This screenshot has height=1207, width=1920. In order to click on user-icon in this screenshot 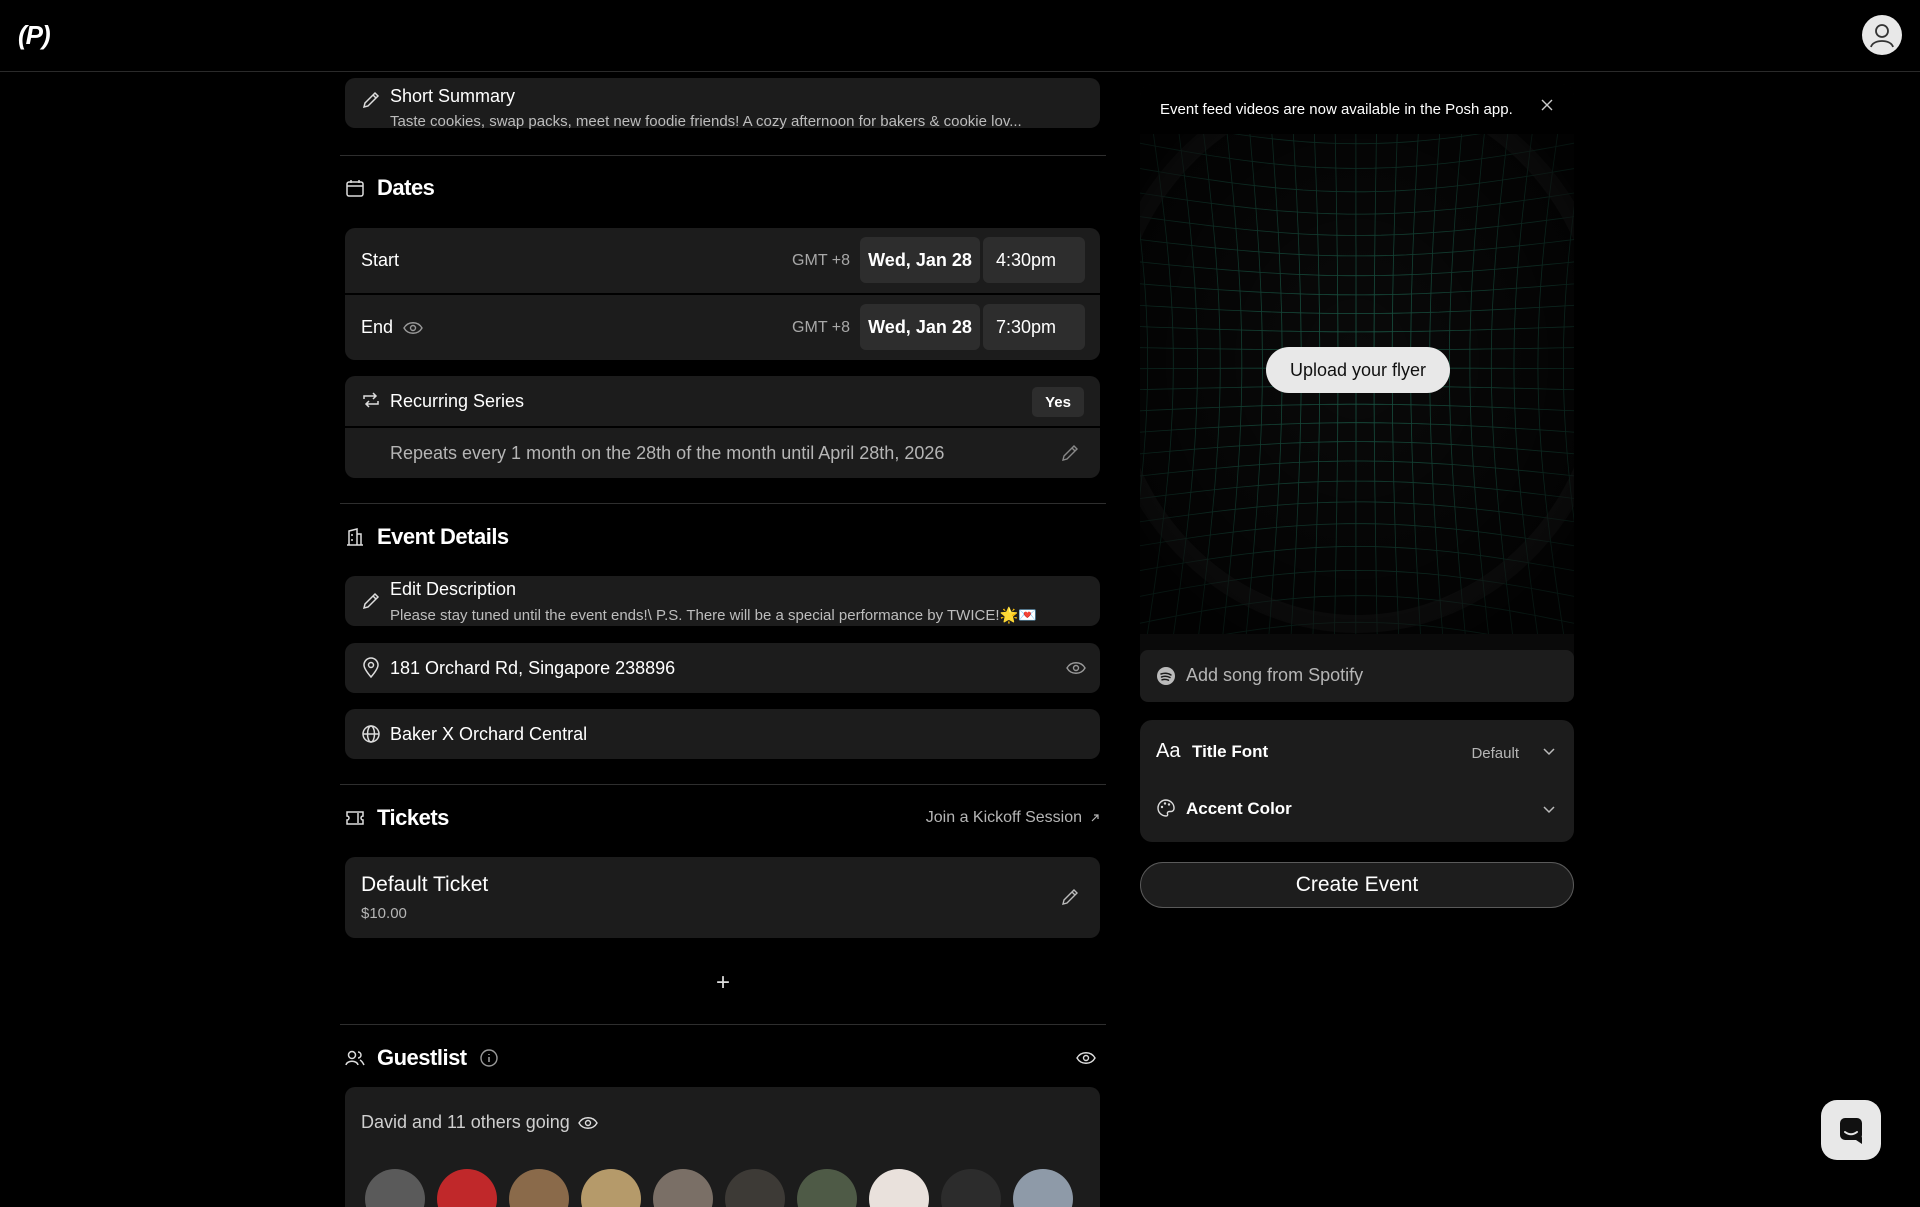, I will do `click(1882, 36)`.